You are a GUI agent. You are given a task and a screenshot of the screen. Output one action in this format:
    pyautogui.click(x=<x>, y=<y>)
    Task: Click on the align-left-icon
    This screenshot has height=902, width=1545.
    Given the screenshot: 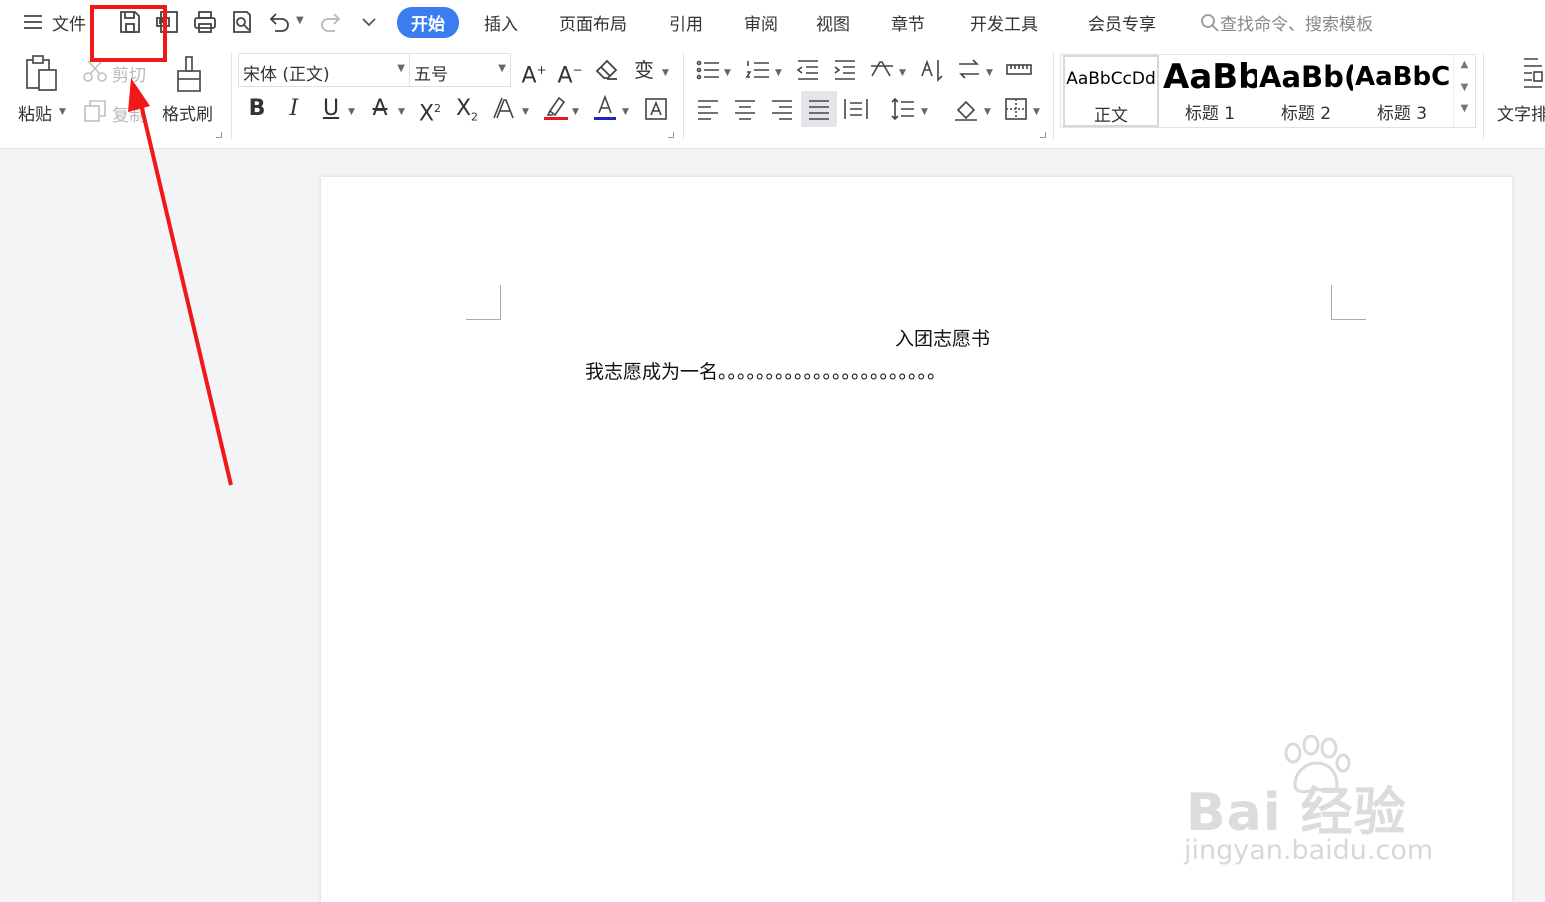 What is the action you would take?
    pyautogui.click(x=708, y=109)
    